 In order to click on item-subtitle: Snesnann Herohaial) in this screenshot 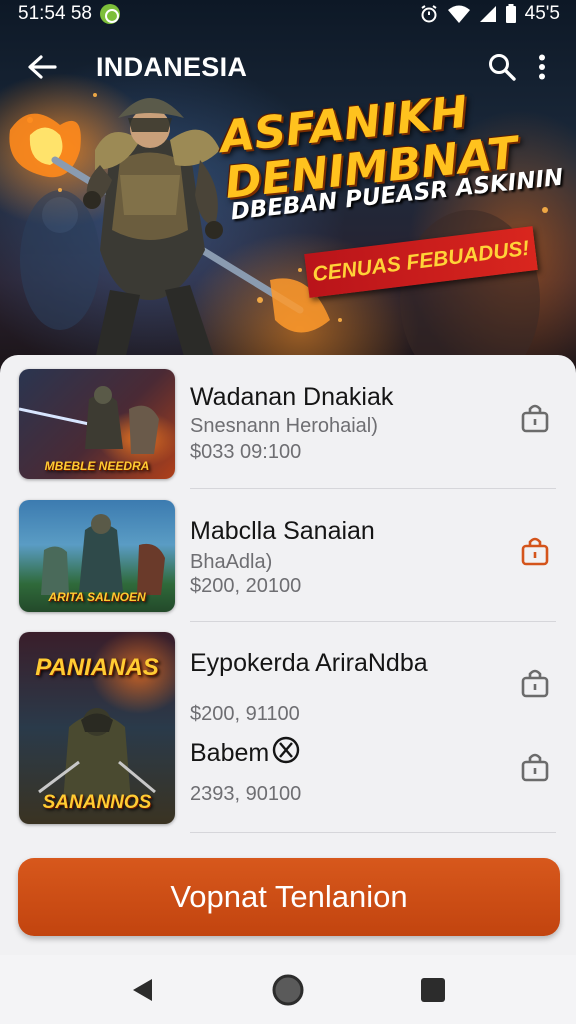, I will do `click(284, 426)`.